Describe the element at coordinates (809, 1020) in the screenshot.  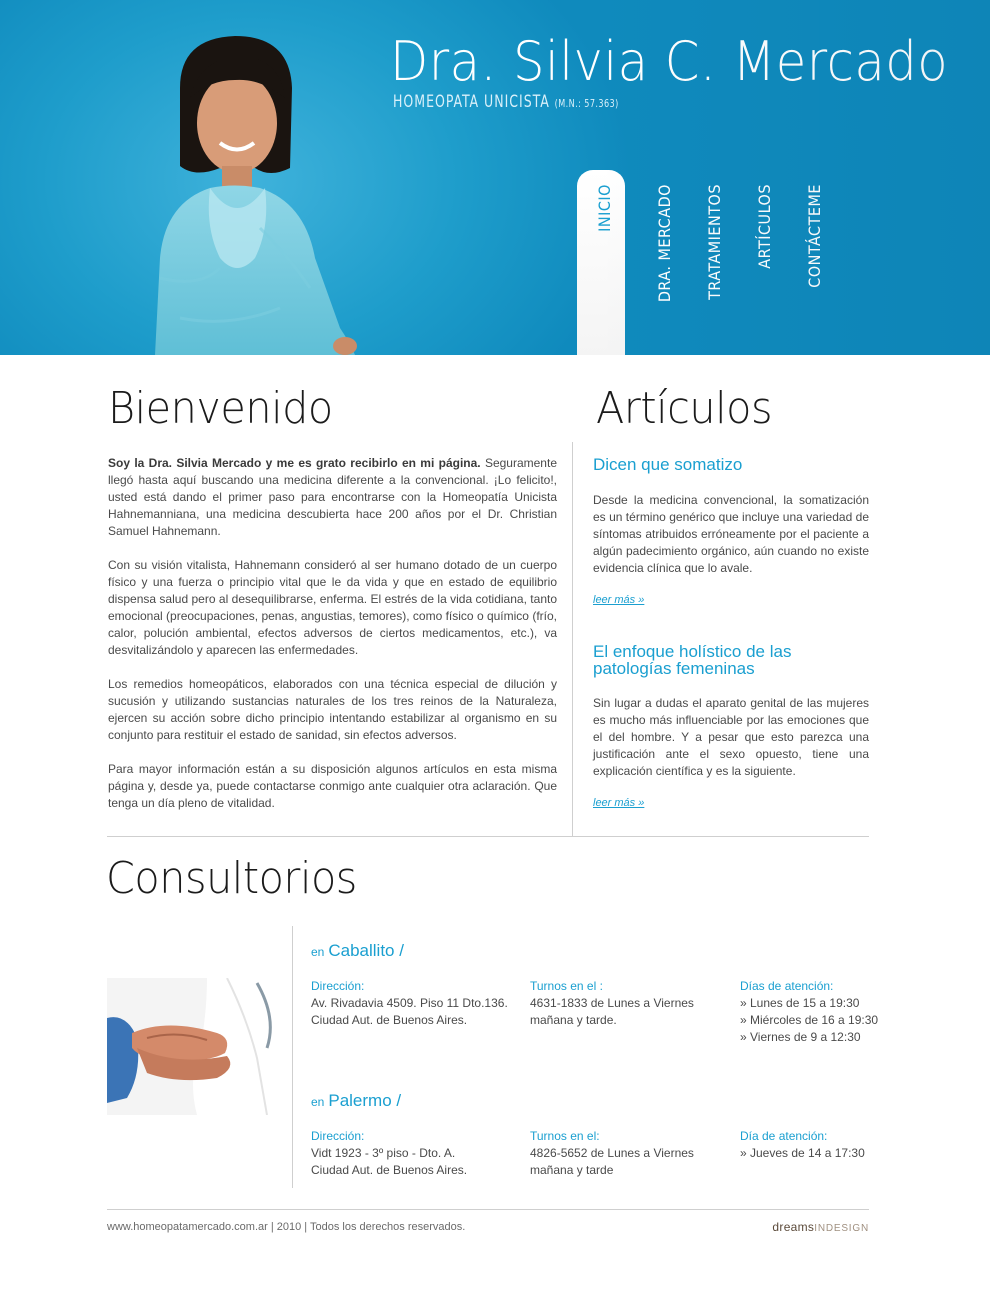
I see `days-item: » Miércoles de 16 a 19:30` at that location.